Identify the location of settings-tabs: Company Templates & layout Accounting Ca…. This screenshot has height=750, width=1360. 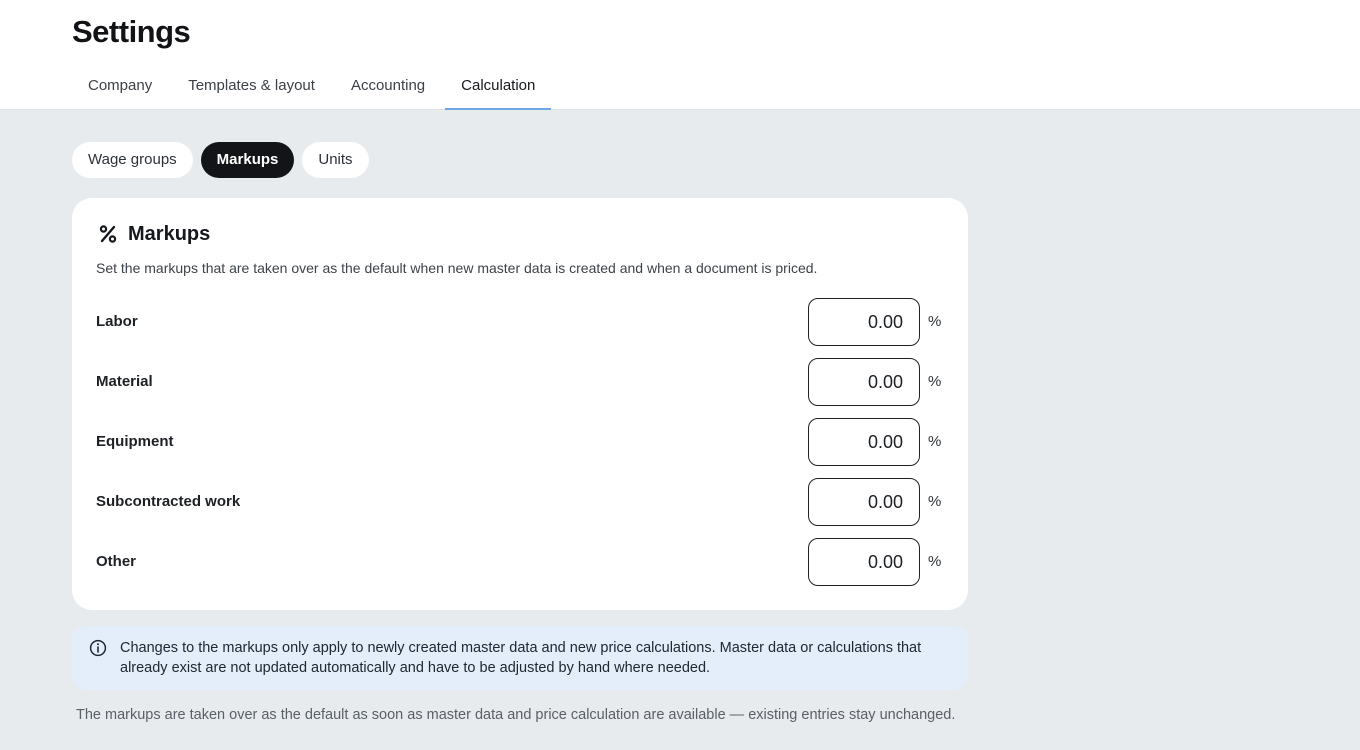
(313, 87).